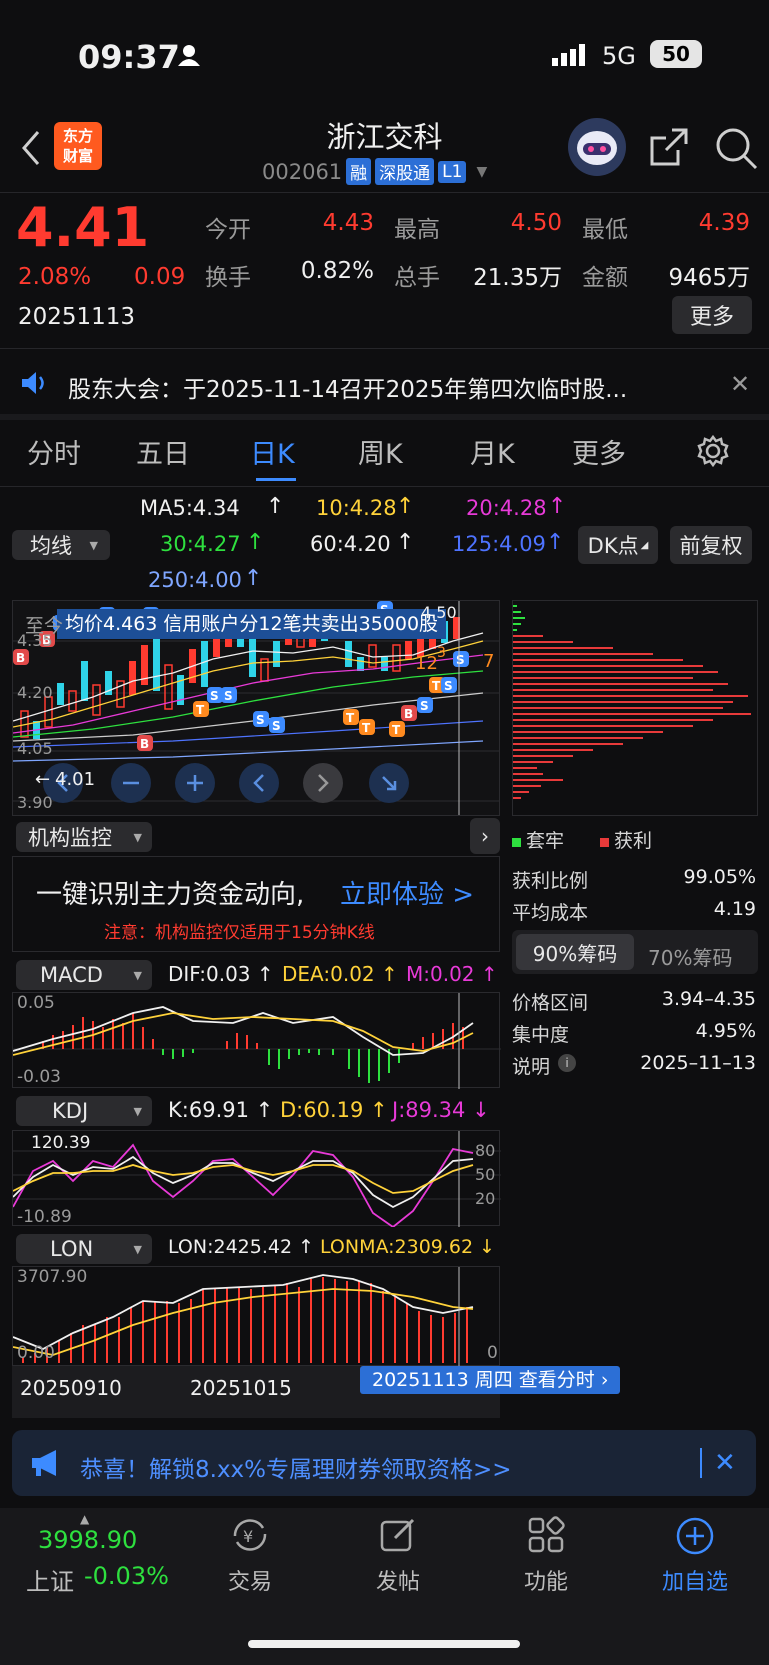 The image size is (769, 1665). What do you see at coordinates (599, 451) in the screenshot?
I see `tab-more: 更多` at bounding box center [599, 451].